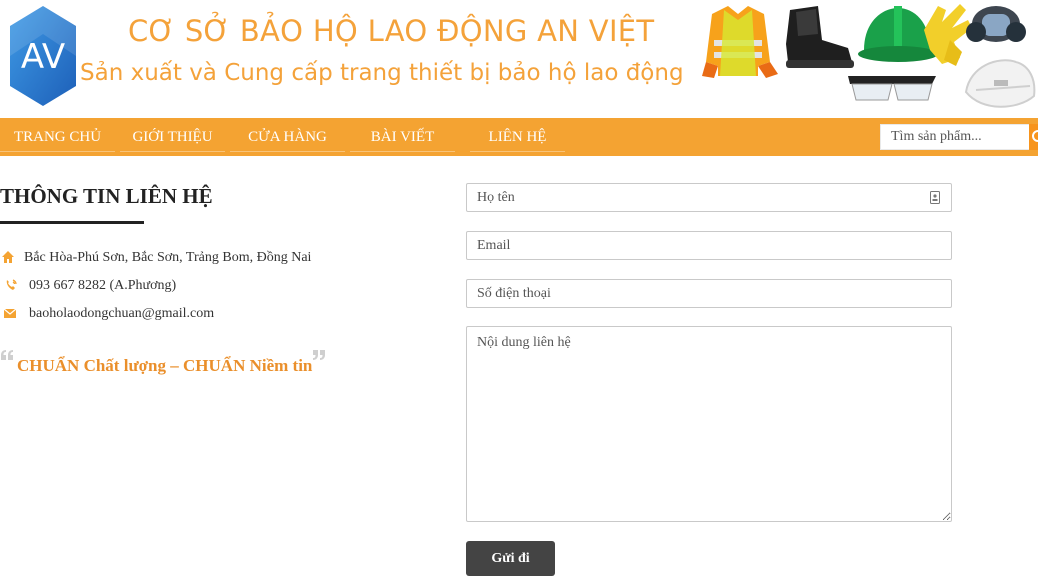 Image resolution: width=1038 pixels, height=576 pixels. What do you see at coordinates (11, 284) in the screenshot?
I see `phone-icon` at bounding box center [11, 284].